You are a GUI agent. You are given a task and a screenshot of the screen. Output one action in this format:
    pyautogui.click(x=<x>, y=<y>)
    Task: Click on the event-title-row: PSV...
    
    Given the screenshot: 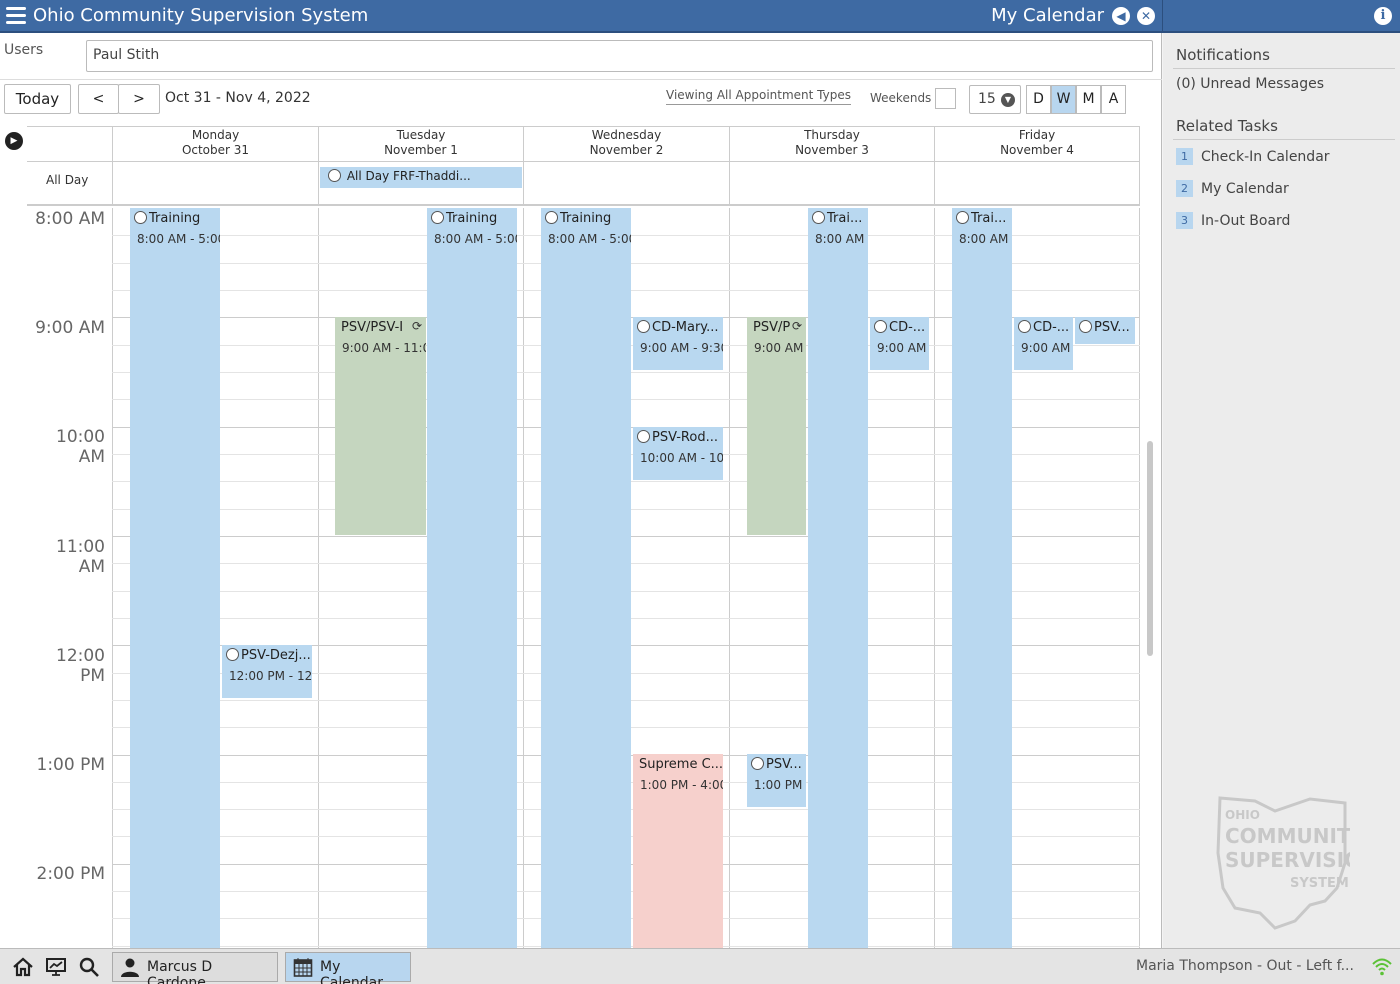 What is the action you would take?
    pyautogui.click(x=1104, y=327)
    